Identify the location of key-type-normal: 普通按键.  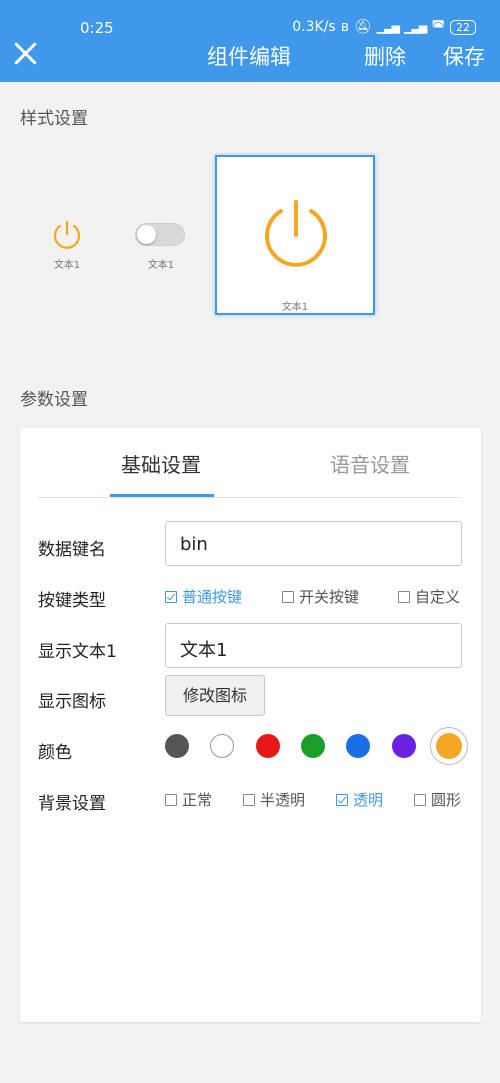
(203, 596).